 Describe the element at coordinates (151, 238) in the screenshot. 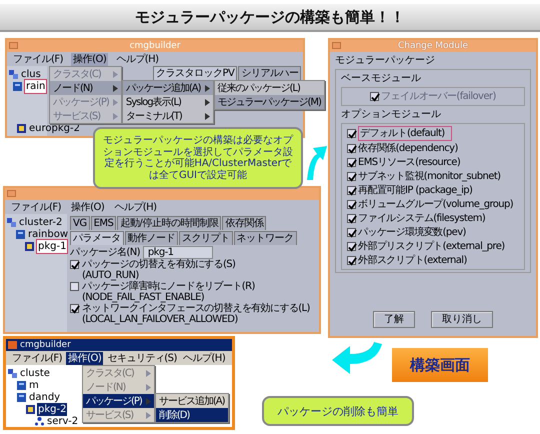

I see `tab: 動作ノード` at that location.